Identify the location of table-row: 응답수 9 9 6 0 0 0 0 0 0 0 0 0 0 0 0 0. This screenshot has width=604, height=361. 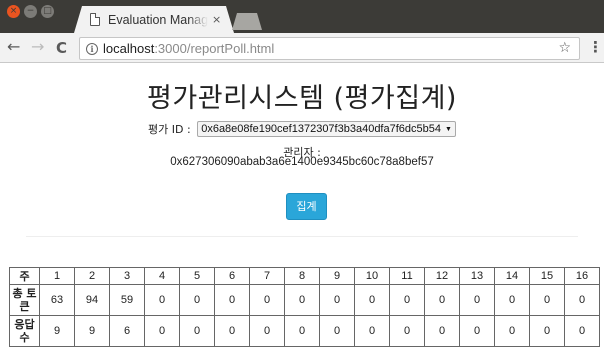
(304, 331).